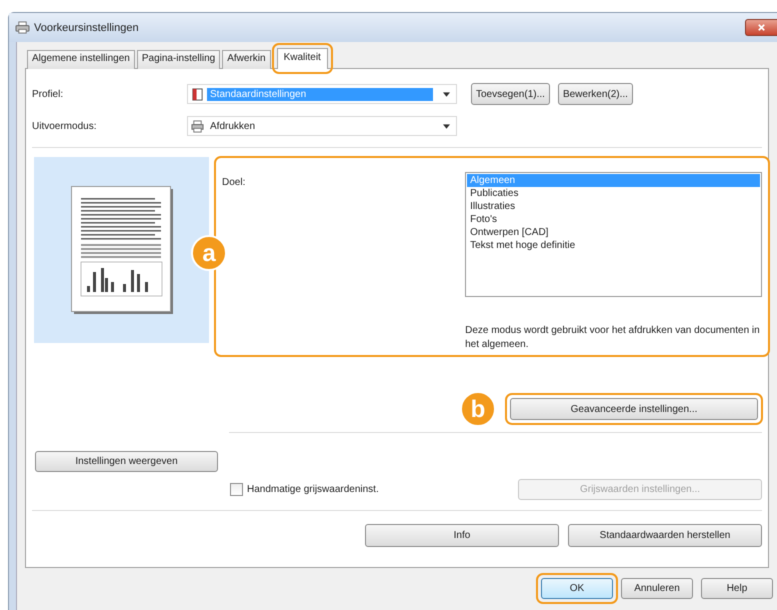 The image size is (777, 610). I want to click on description-text: Deze modus wordt gebruikt voor het afdrukken van documenten in het algemeen., so click(613, 338).